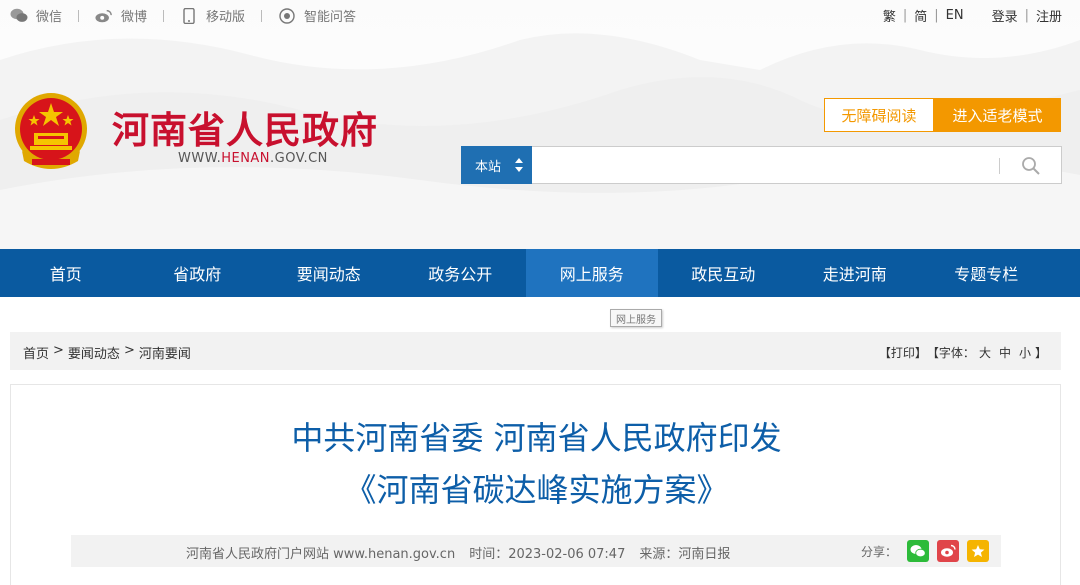  What do you see at coordinates (330, 17) in the screenshot?
I see `smart-qa-label: 智能问答` at bounding box center [330, 17].